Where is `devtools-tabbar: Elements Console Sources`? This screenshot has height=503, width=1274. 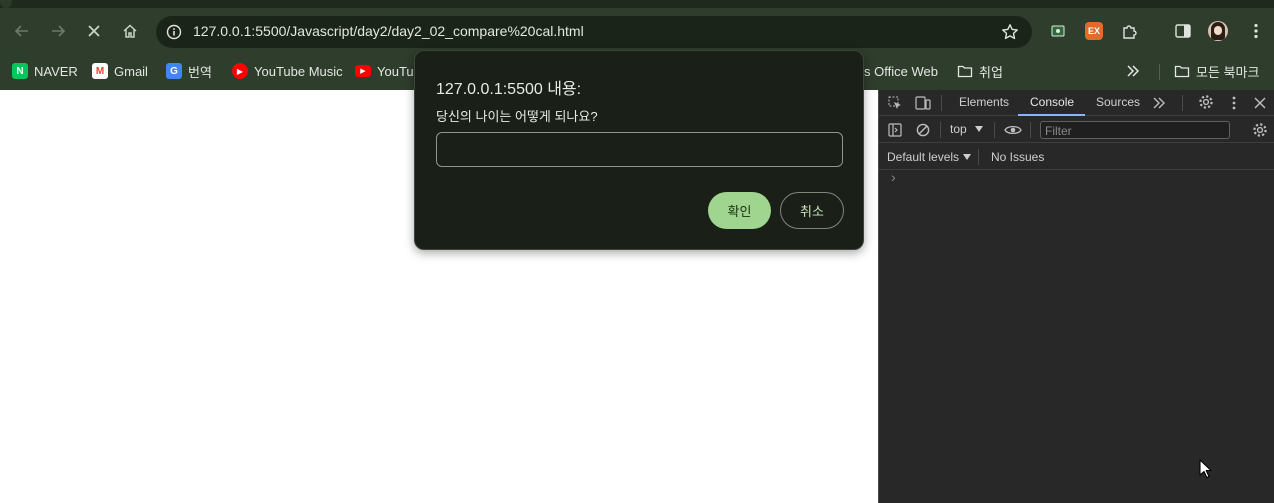
devtools-tabbar: Elements Console Sources is located at coordinates (1076, 103).